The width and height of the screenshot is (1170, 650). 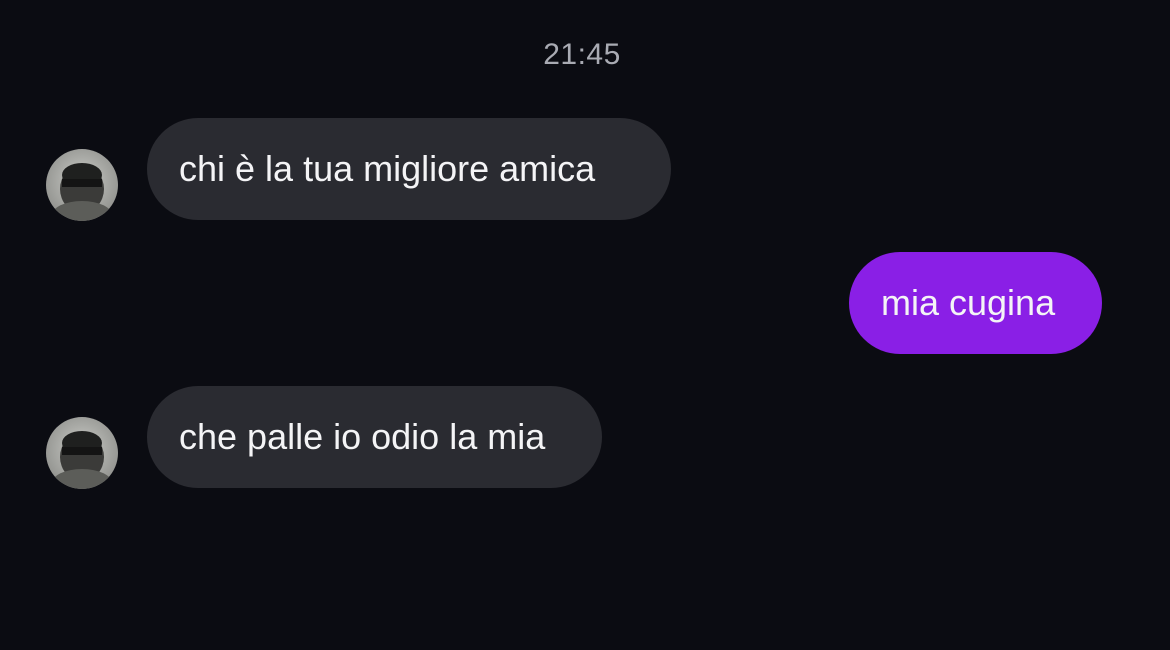 What do you see at coordinates (409, 169) in the screenshot?
I see `incoming-message-bubble: chi è la tua migliore amica` at bounding box center [409, 169].